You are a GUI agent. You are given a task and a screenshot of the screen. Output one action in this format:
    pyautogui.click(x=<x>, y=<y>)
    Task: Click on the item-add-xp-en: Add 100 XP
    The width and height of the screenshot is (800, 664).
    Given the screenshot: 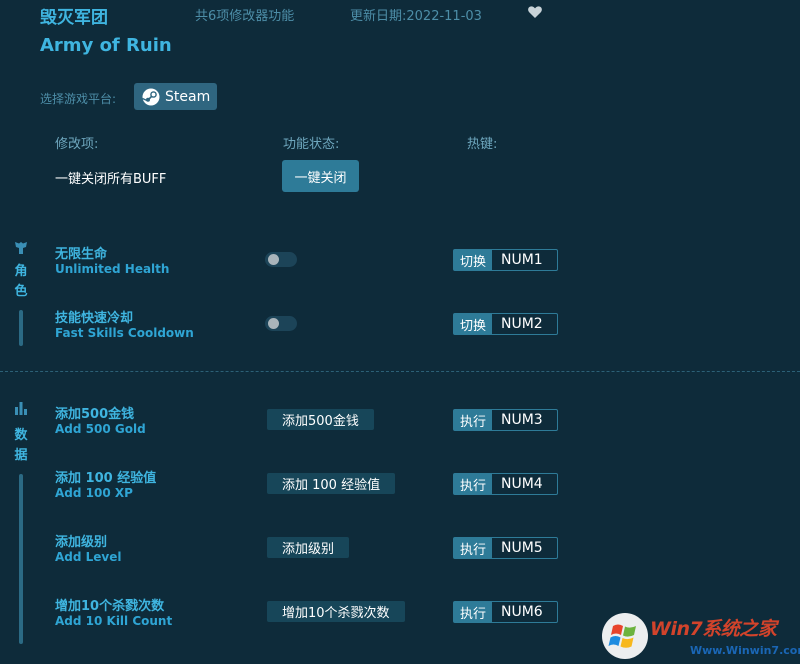 What is the action you would take?
    pyautogui.click(x=94, y=493)
    